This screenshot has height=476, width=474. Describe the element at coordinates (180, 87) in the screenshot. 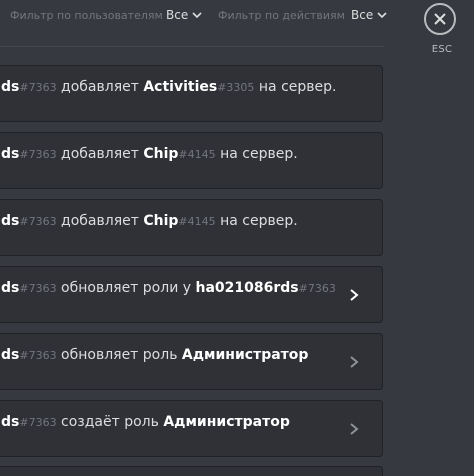

I see `entry-target: Activities` at that location.